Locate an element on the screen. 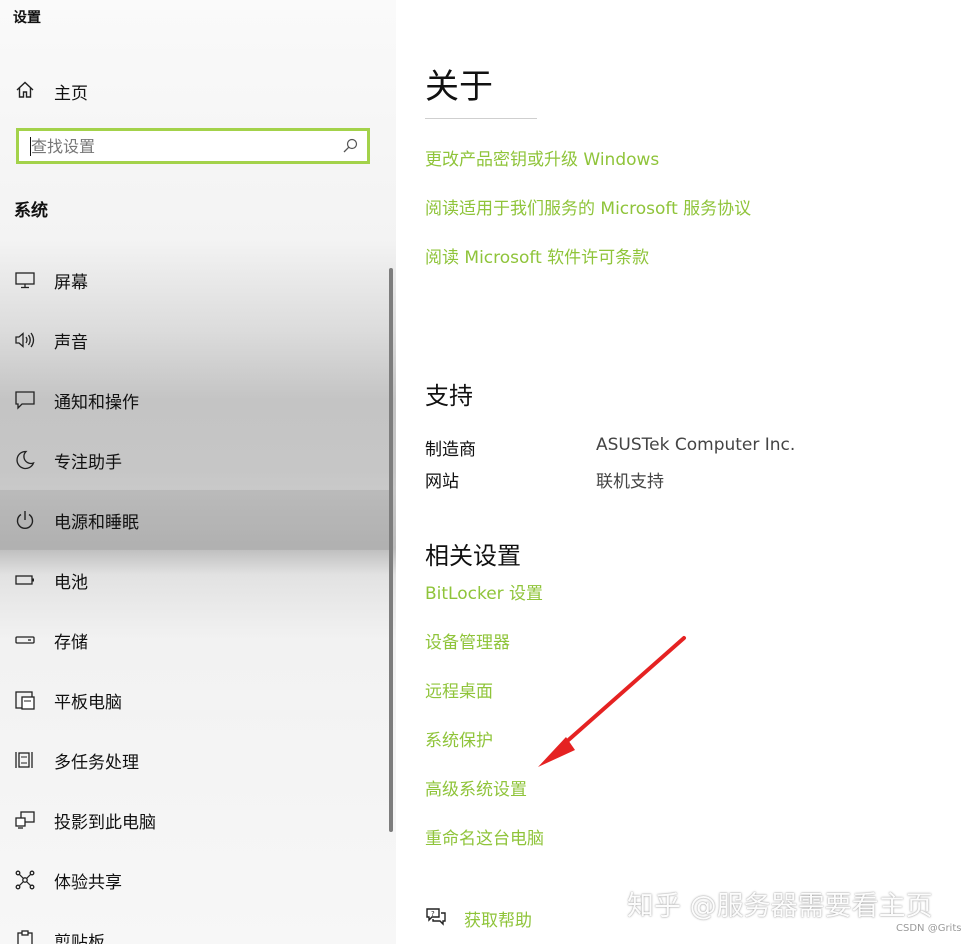 The width and height of the screenshot is (976, 944). link-bitlocker-settings: BitLocker 设置 is located at coordinates (484, 591).